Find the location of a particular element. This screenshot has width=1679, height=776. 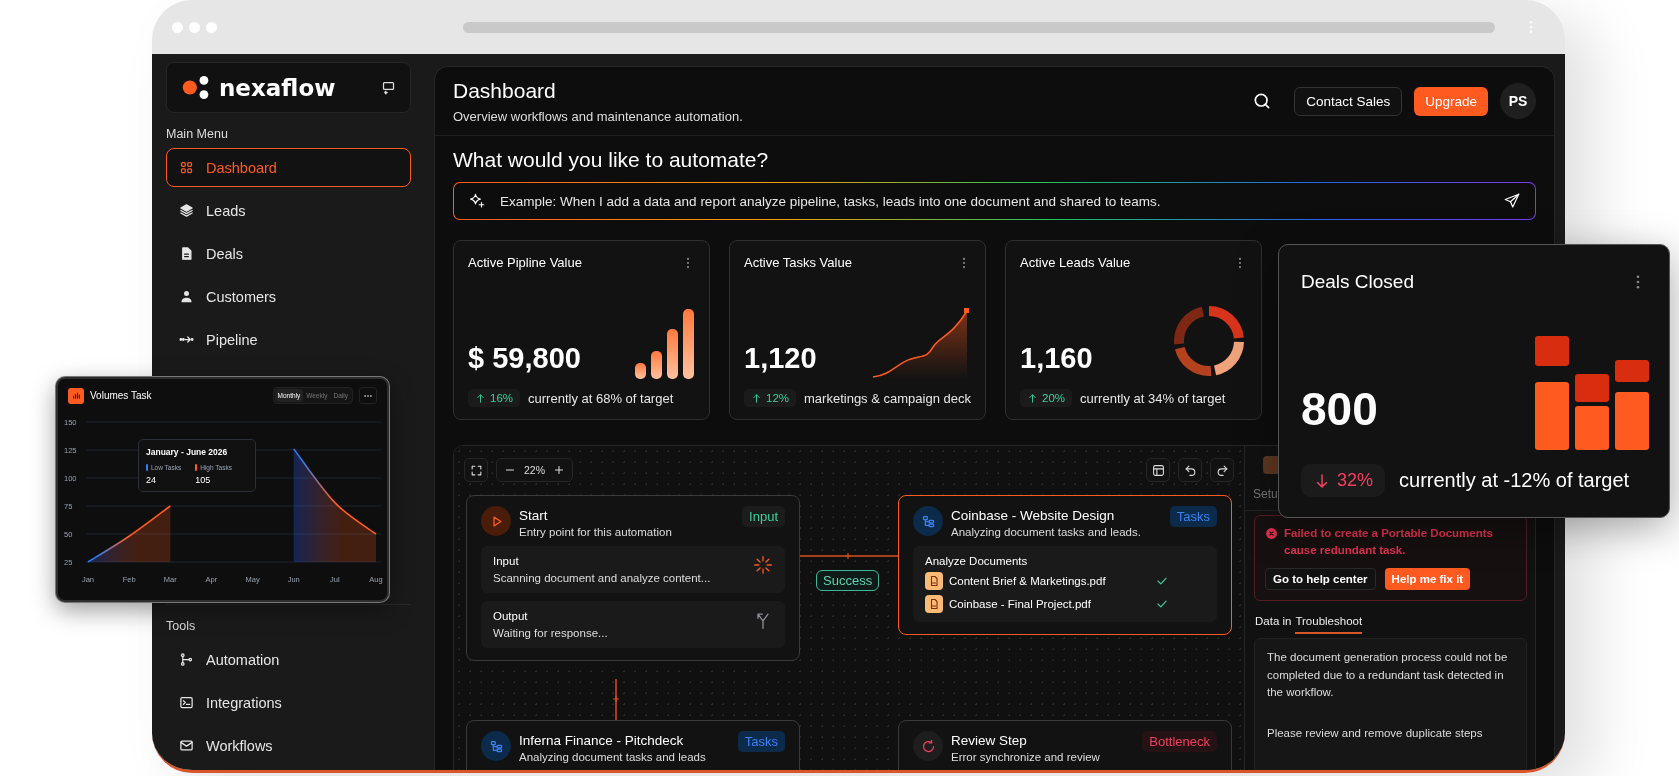

deals-value: 800 is located at coordinates (1339, 409).